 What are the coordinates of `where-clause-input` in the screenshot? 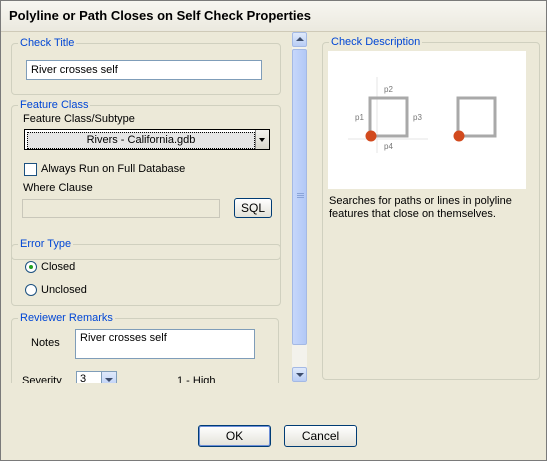 It's located at (121, 208).